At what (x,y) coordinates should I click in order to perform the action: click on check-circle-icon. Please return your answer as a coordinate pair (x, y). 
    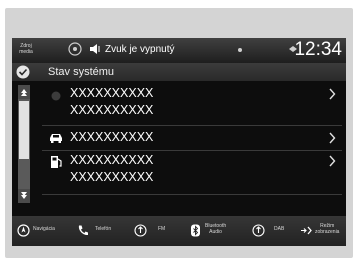
    Looking at the image, I should click on (23, 72).